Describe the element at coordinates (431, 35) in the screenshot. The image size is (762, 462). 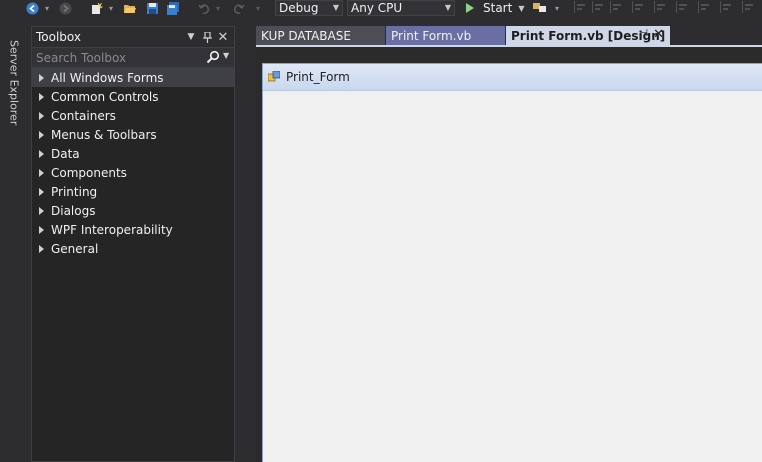
I see `tab-label: Print Form.vb` at that location.